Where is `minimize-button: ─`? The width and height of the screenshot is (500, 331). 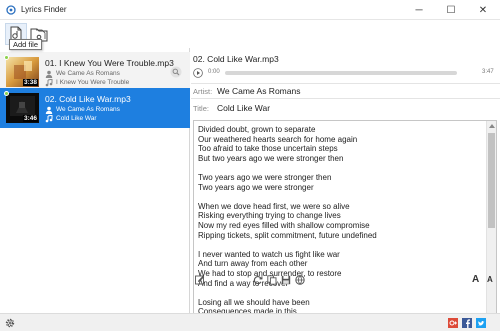
minimize-button: ─ is located at coordinates (419, 10).